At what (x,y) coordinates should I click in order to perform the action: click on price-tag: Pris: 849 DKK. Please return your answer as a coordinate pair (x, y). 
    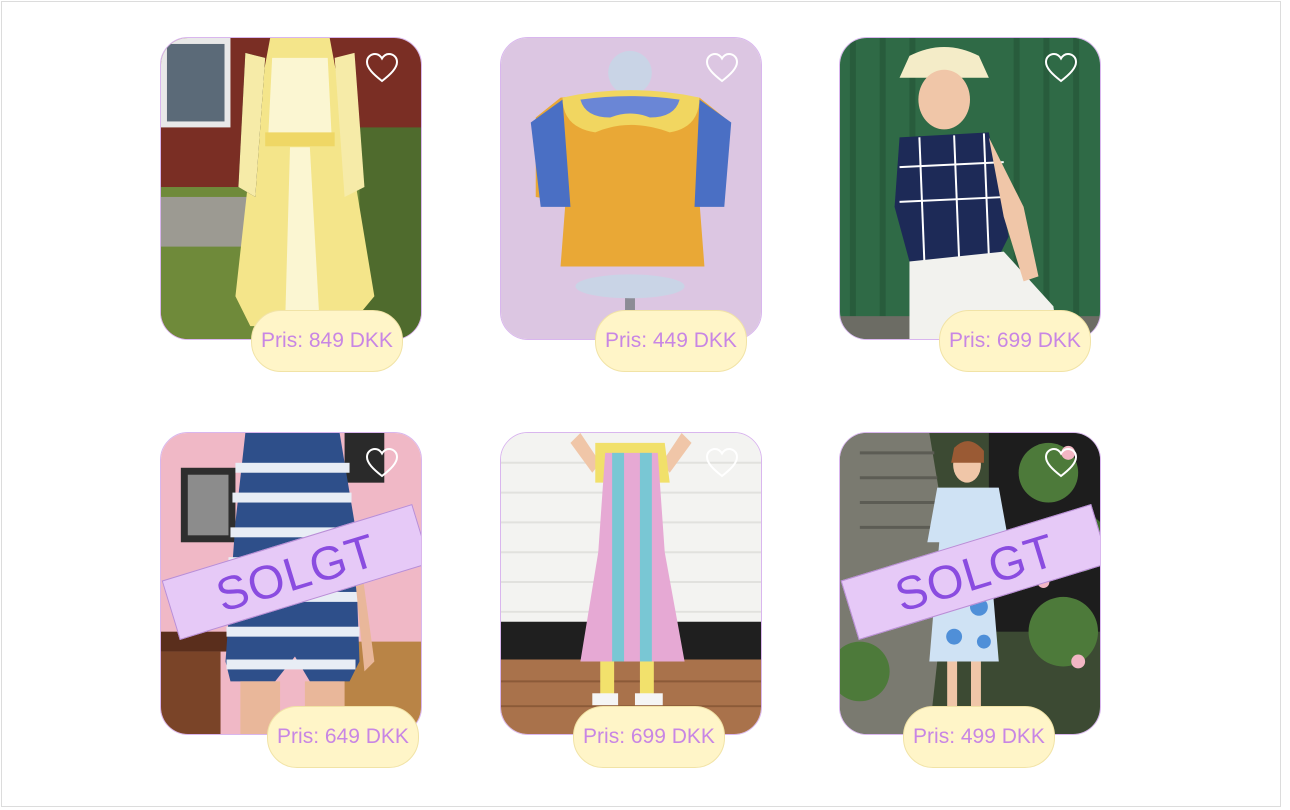
    Looking at the image, I should click on (327, 341).